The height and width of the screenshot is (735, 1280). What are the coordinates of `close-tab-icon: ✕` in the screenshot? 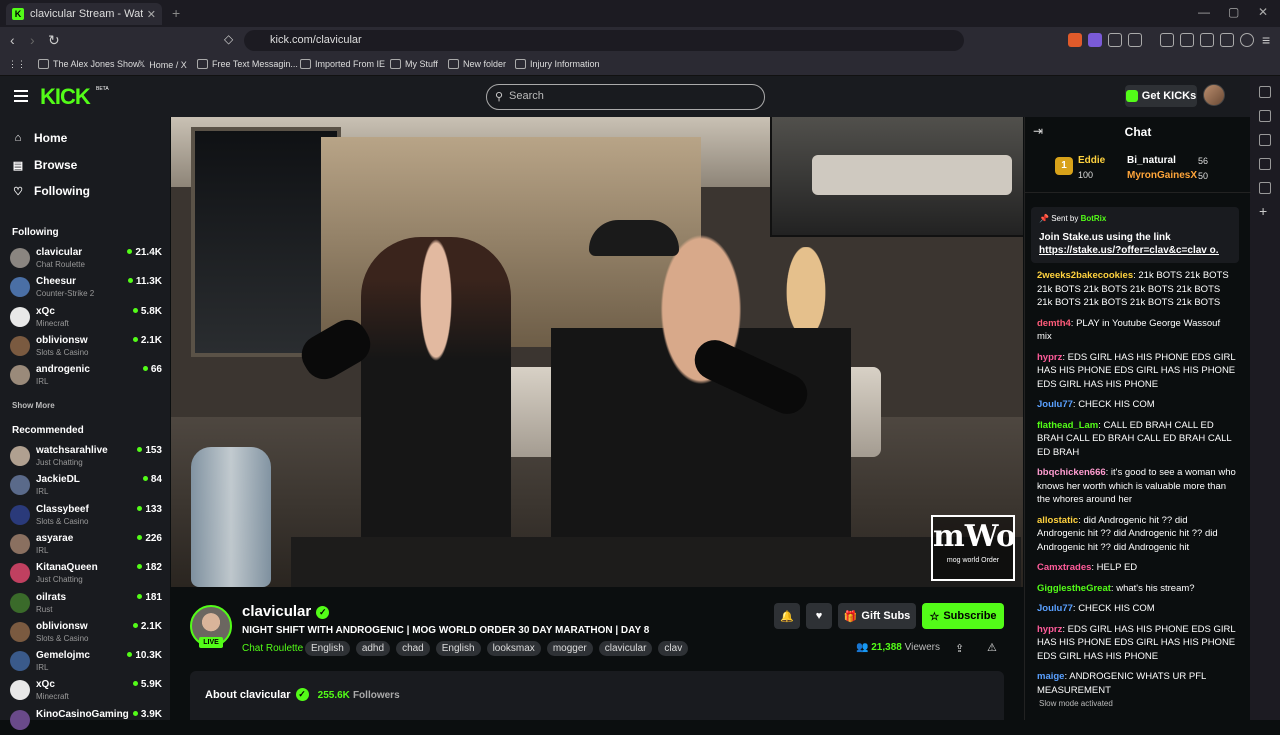 It's located at (151, 14).